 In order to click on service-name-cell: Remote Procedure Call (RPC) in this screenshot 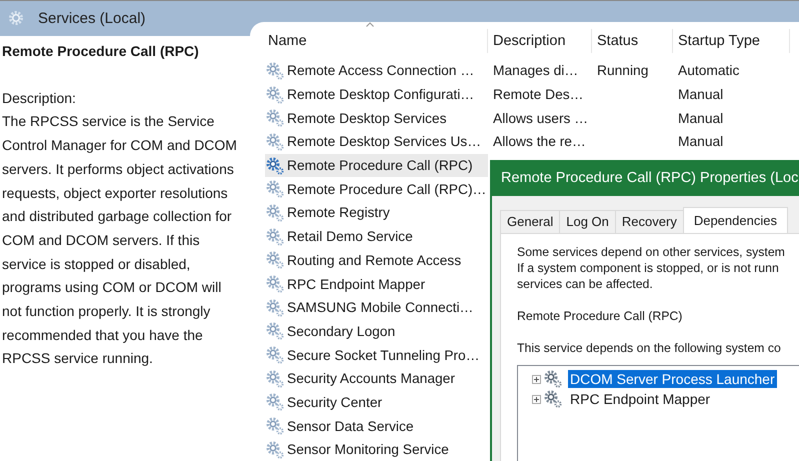, I will do `click(380, 166)`.